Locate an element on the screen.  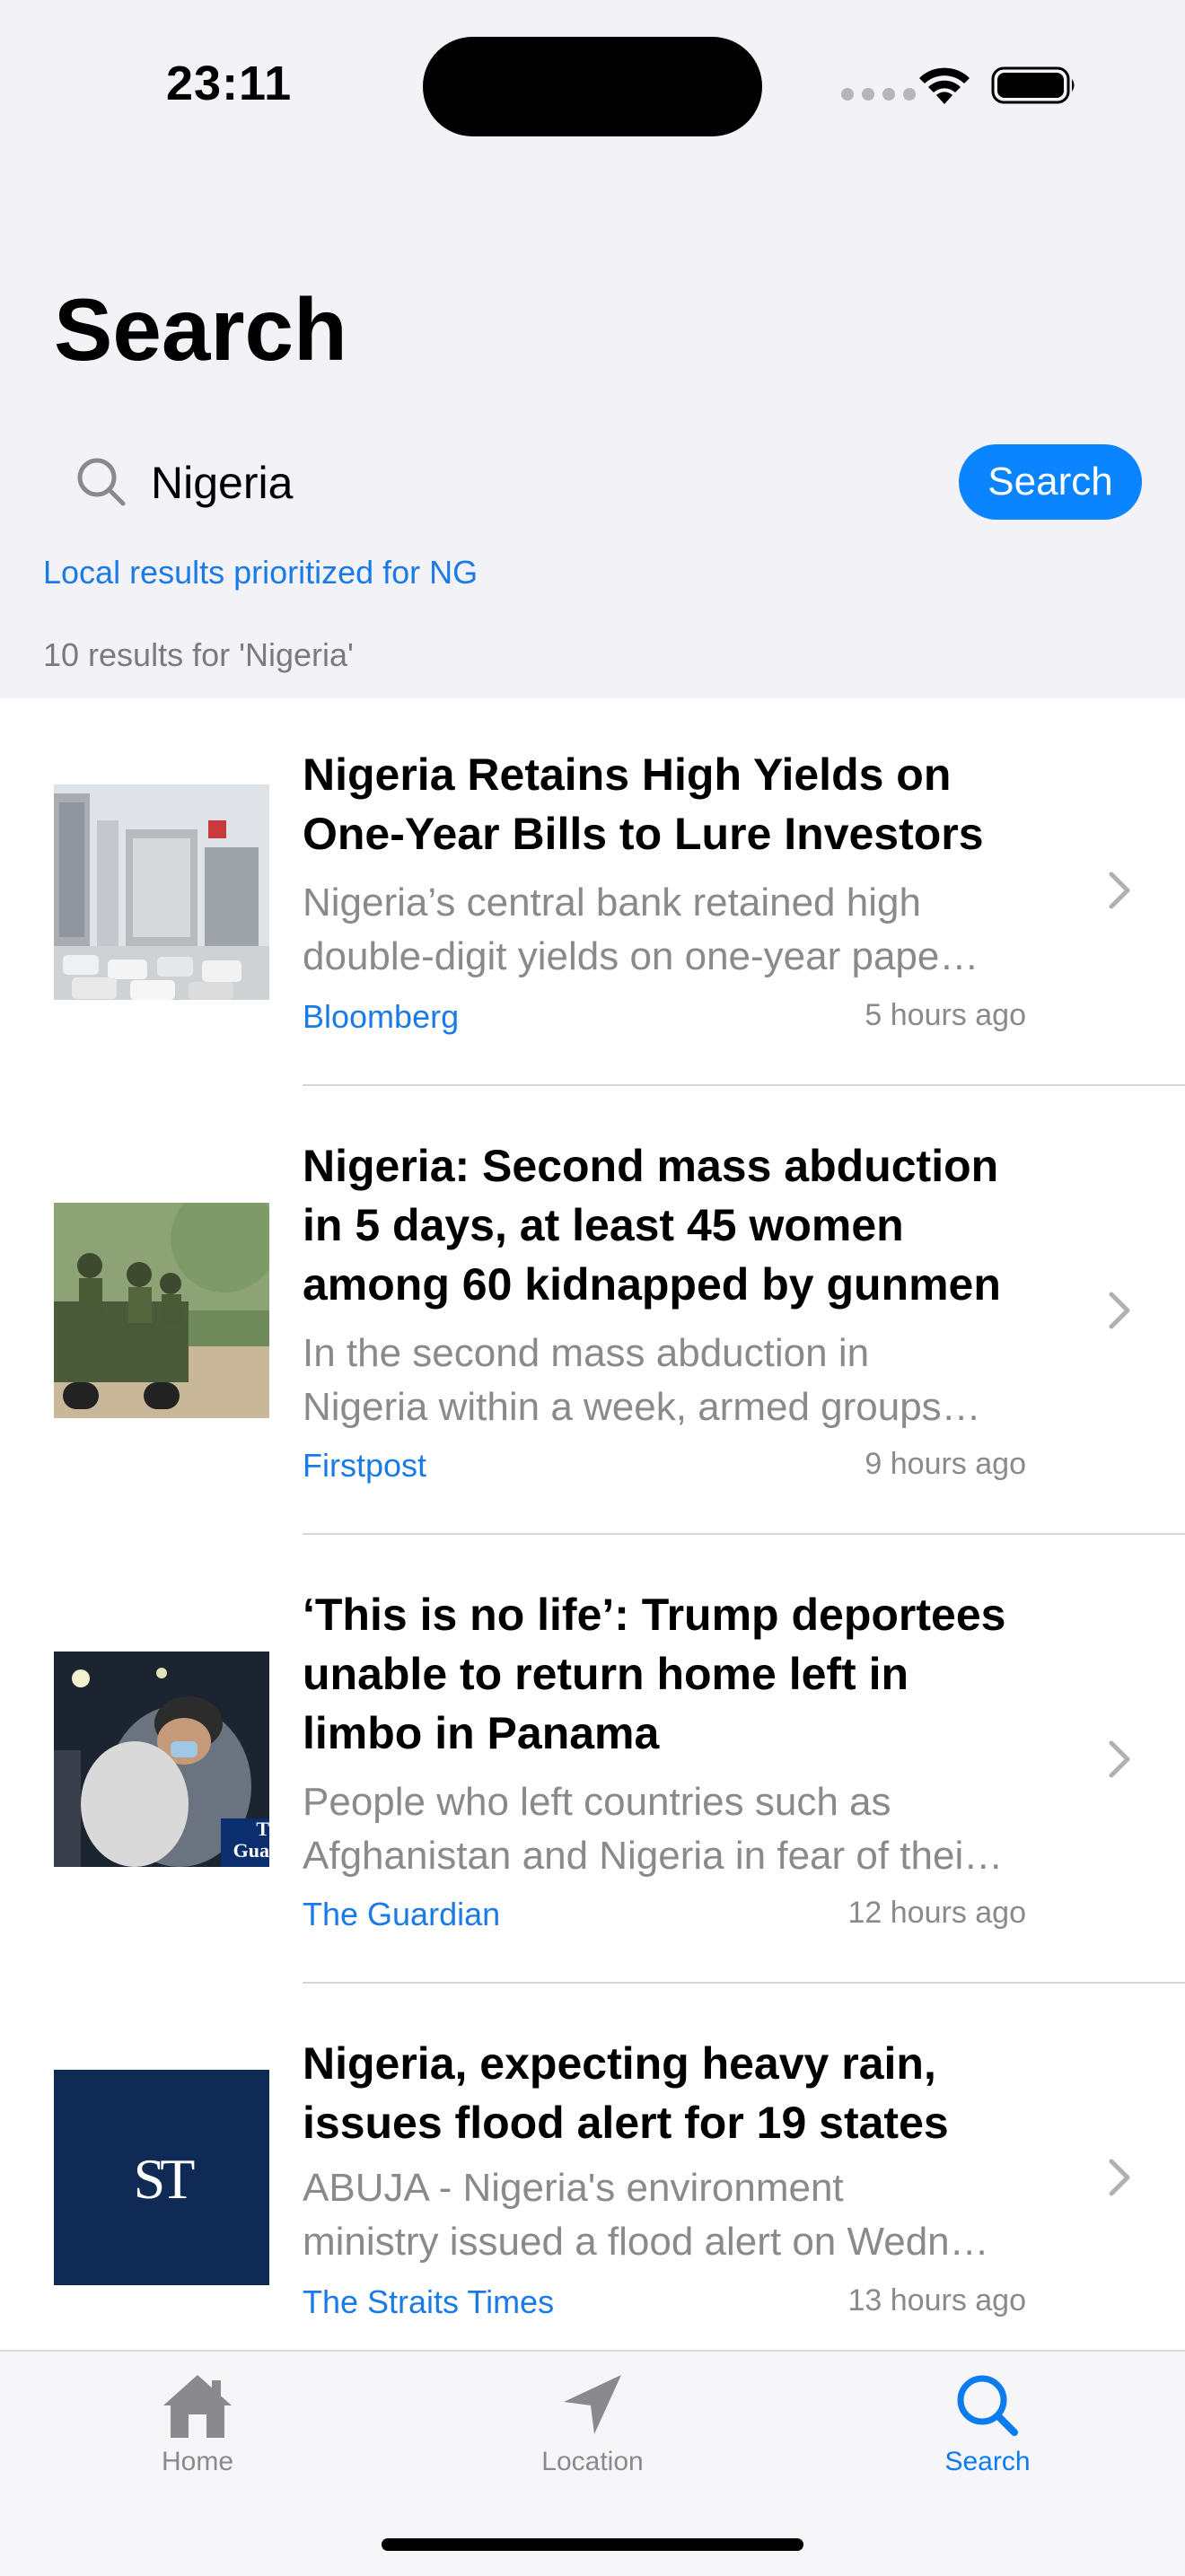
result-age: 12 hours ago is located at coordinates (937, 1913).